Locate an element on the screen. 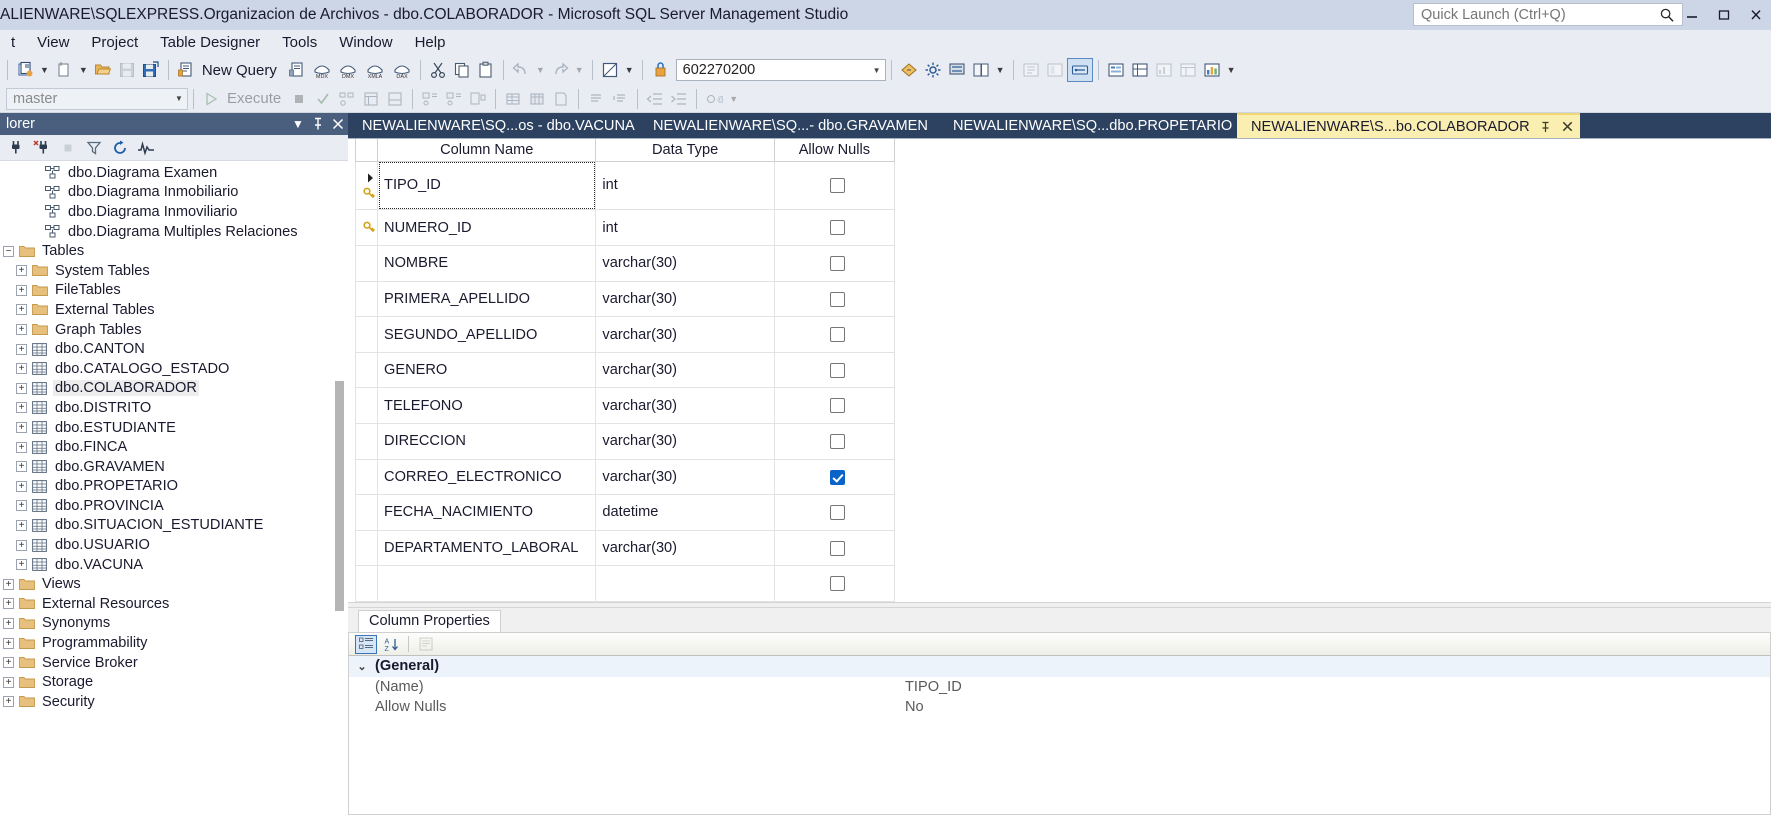 This screenshot has width=1771, height=815. paste-icon is located at coordinates (486, 70).